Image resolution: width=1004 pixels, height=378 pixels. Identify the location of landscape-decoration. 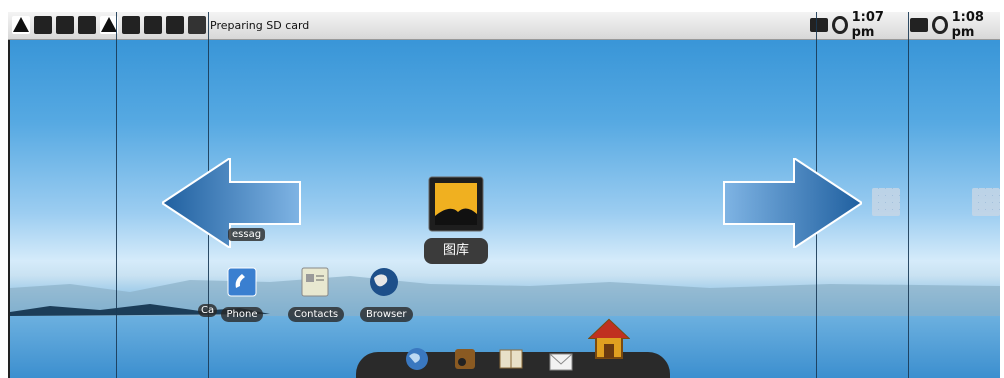
(505, 296).